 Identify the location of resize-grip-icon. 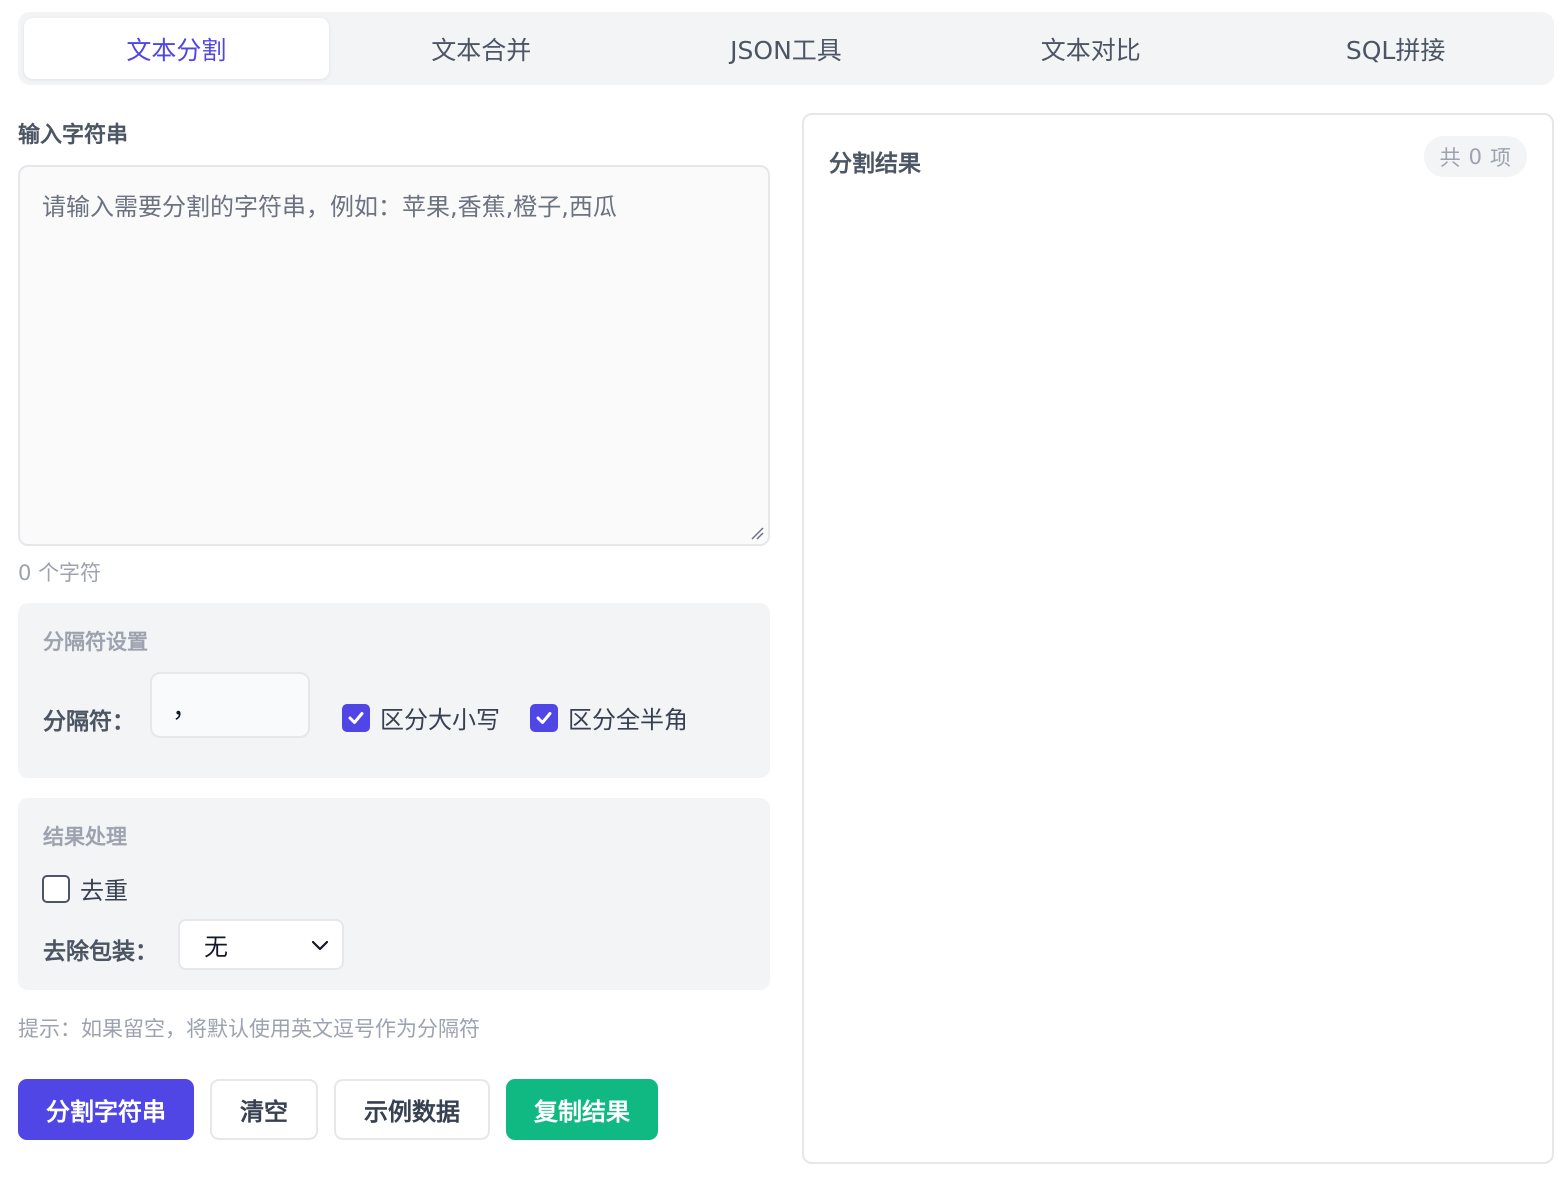
(757, 533).